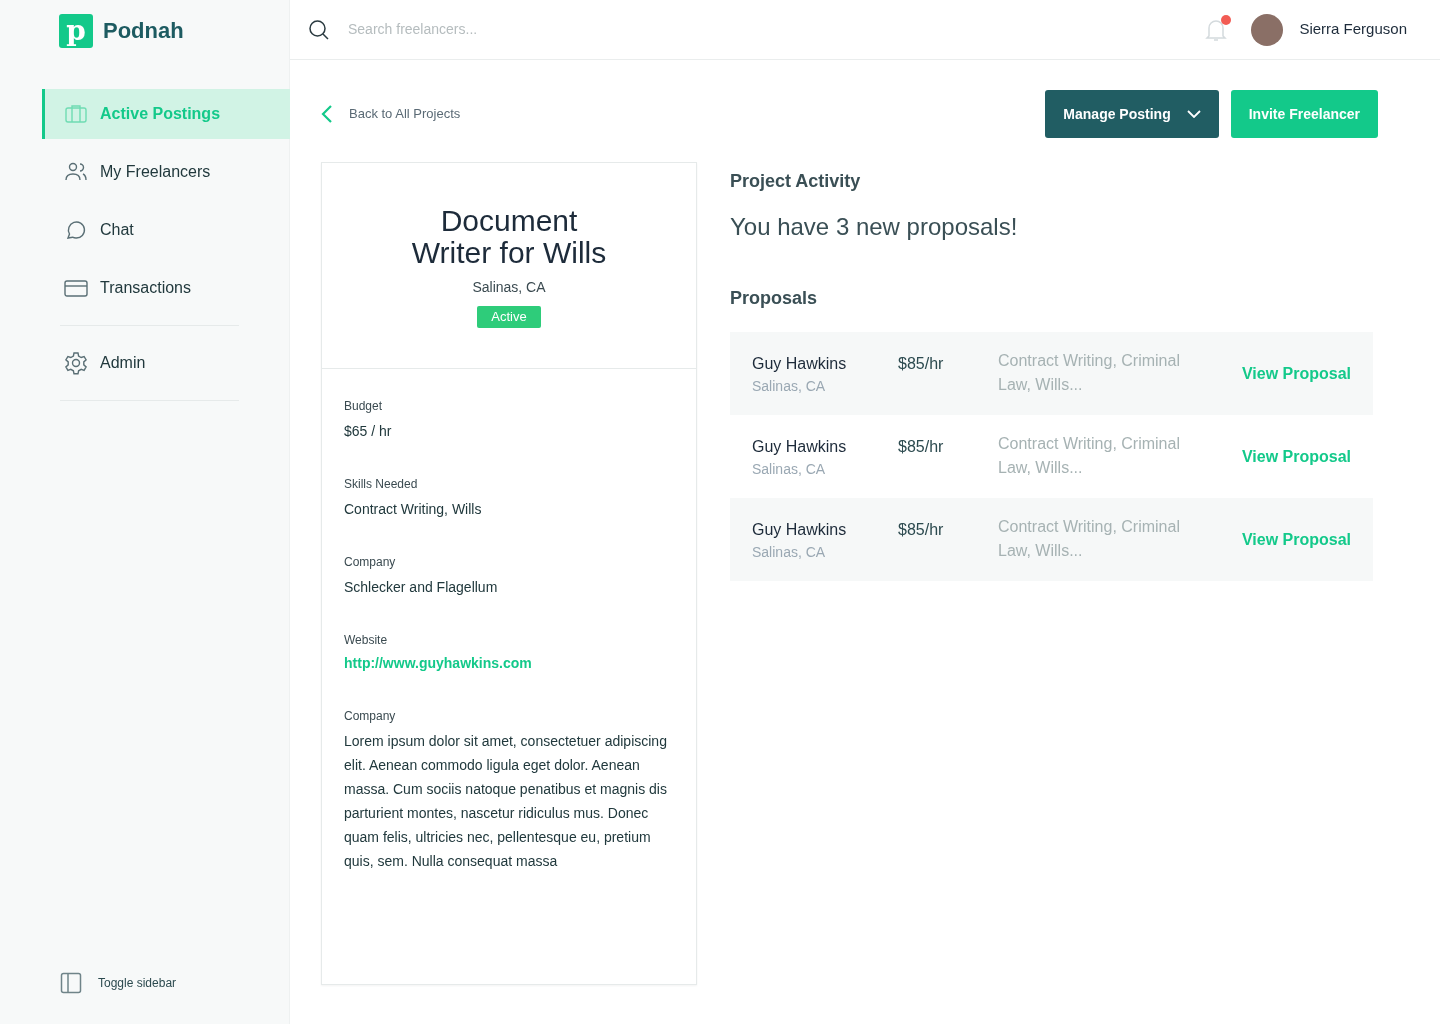 This screenshot has height=1024, width=1440. Describe the element at coordinates (166, 172) in the screenshot. I see `sidebar-item: My Freelancers` at that location.